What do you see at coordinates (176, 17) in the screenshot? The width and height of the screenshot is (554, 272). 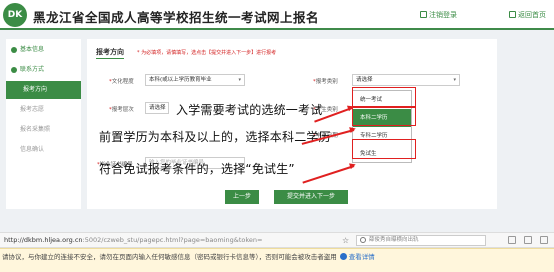 I see `site-title: 黑龙江省全国成人高等学校招生统一考试网上报名` at bounding box center [176, 17].